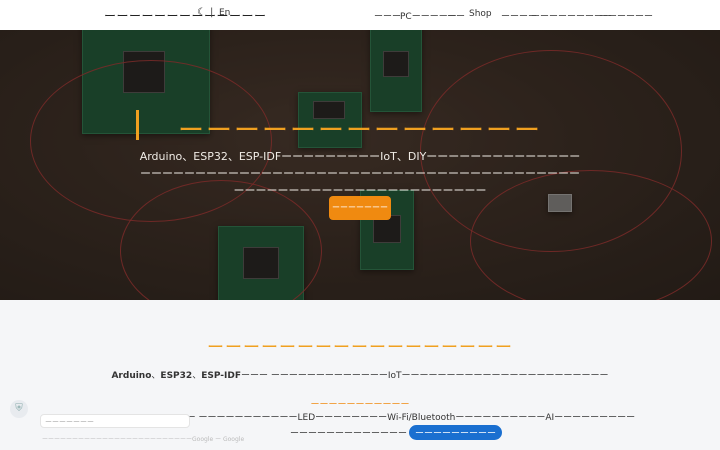 This screenshot has width=720, height=450. Describe the element at coordinates (221, 376) in the screenshot. I see `keyword-esp-idf: ESP-IDF` at that location.